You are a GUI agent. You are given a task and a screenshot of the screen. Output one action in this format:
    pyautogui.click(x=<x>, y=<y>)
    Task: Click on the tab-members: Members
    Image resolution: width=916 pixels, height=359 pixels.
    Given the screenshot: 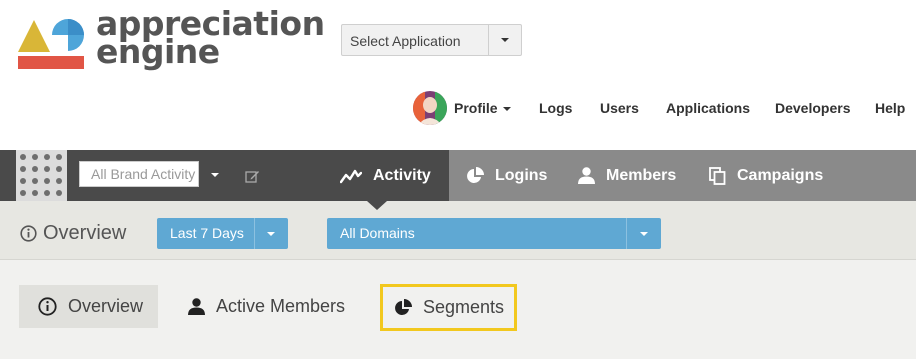 What is the action you would take?
    pyautogui.click(x=627, y=175)
    